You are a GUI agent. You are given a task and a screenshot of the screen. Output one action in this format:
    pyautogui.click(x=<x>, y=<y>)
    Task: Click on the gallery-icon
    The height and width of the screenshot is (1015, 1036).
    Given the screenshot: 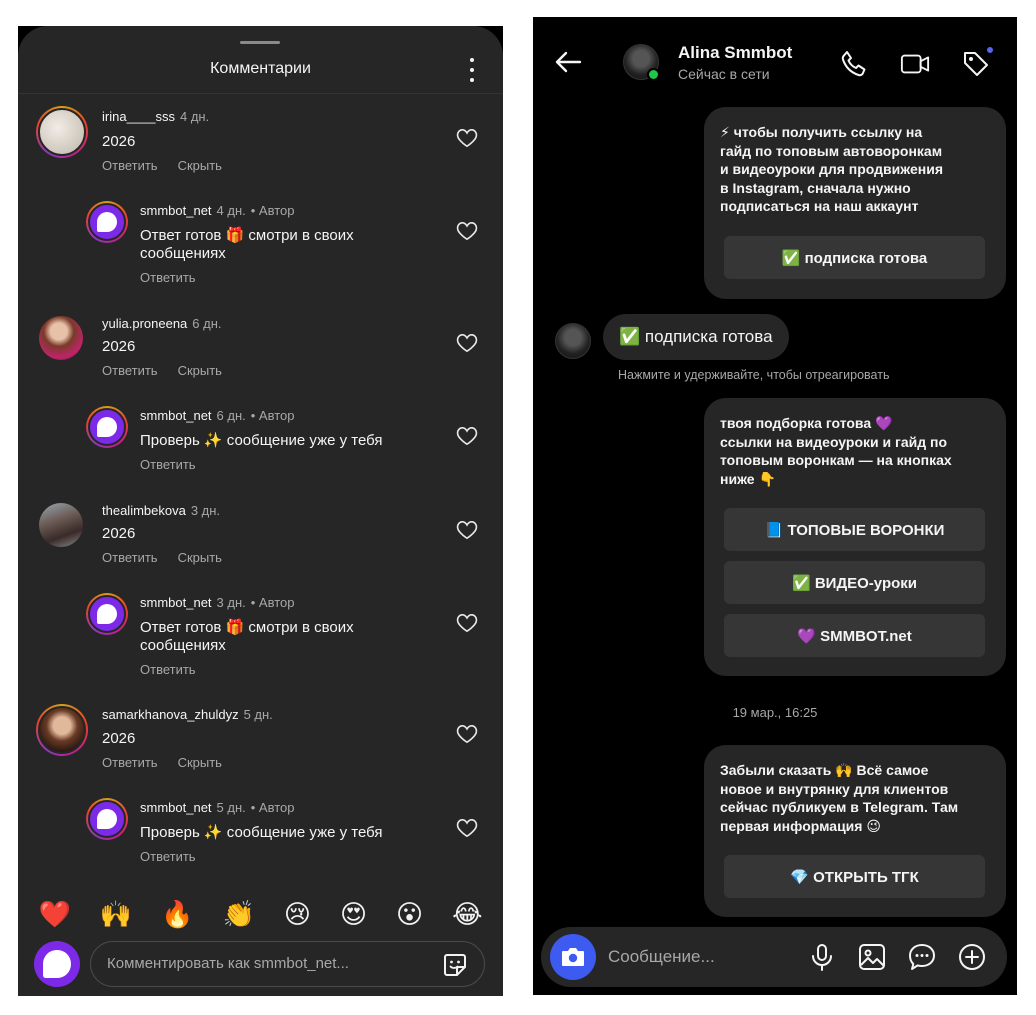 What is the action you would take?
    pyautogui.click(x=872, y=957)
    